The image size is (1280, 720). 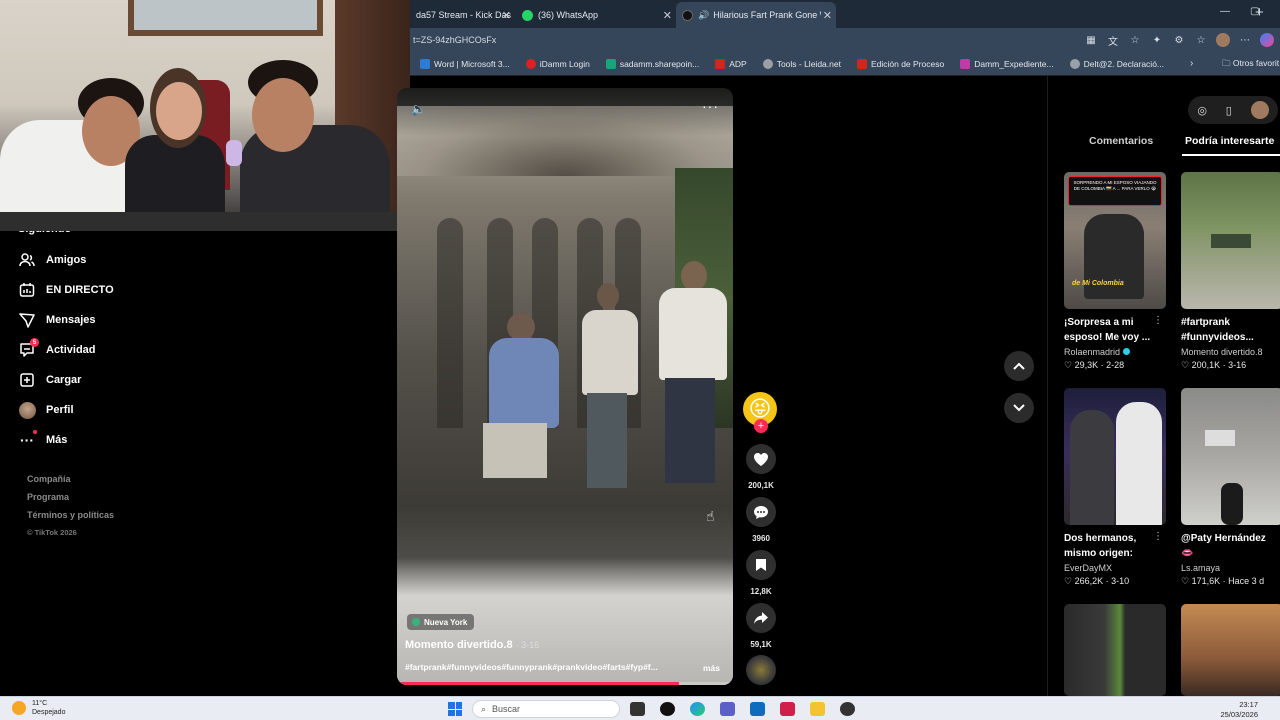 What do you see at coordinates (557, 64) in the screenshot?
I see `bookmark-idamm: iDamm Login` at bounding box center [557, 64].